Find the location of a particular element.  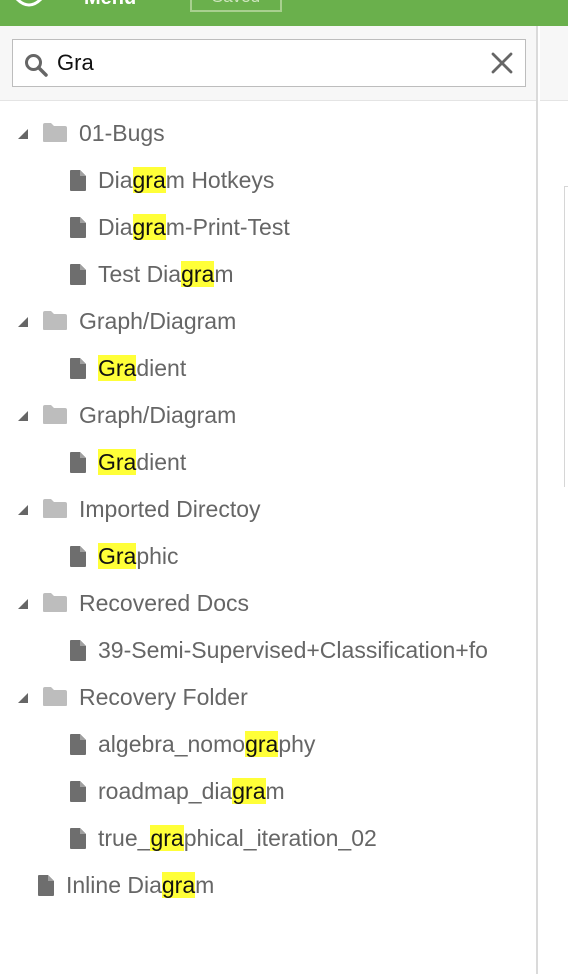

file-label: Diagram Hotkeys is located at coordinates (186, 180).